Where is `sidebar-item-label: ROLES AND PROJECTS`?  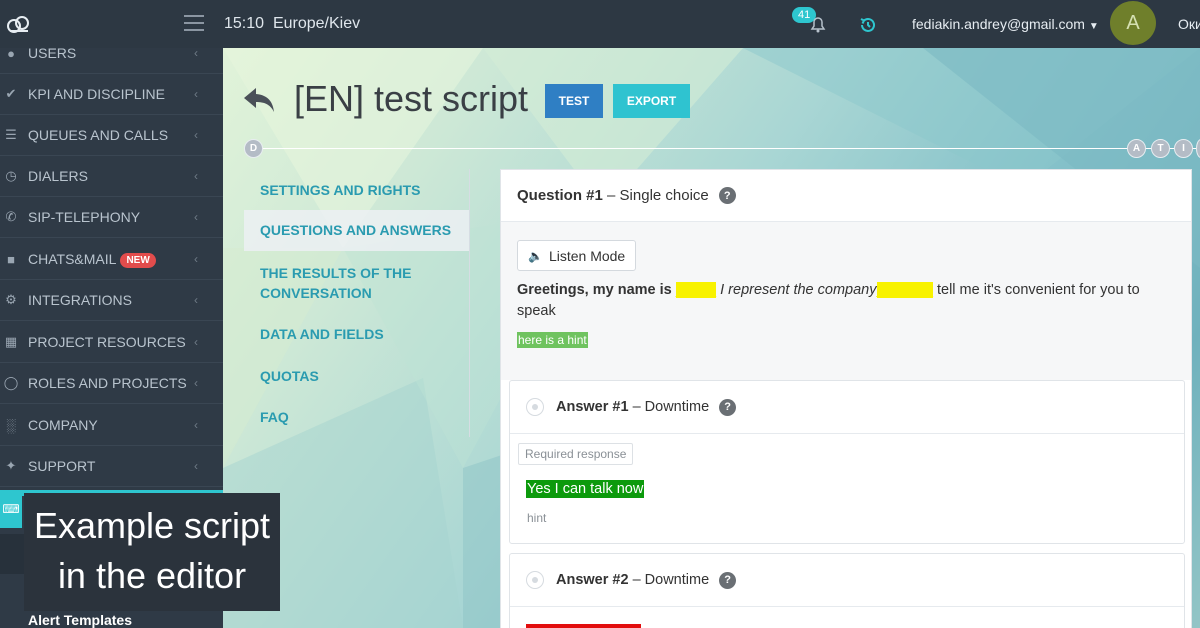 sidebar-item-label: ROLES AND PROJECTS is located at coordinates (107, 383).